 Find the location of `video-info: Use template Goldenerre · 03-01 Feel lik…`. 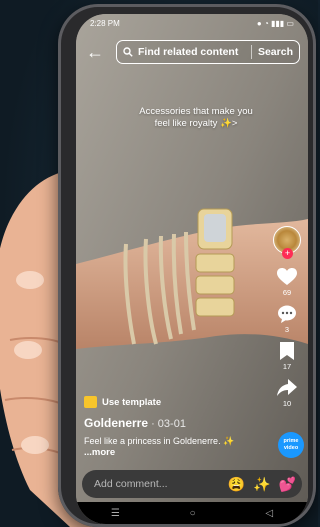

video-info: Use template Goldenerre · 03-01 Feel lik… is located at coordinates (176, 427).